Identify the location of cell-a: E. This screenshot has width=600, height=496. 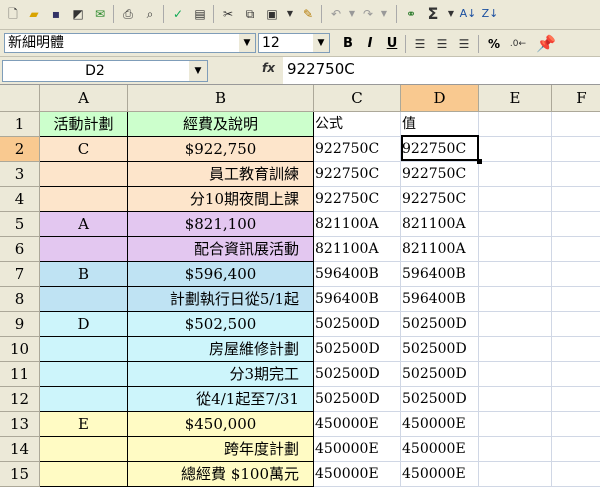
(84, 424).